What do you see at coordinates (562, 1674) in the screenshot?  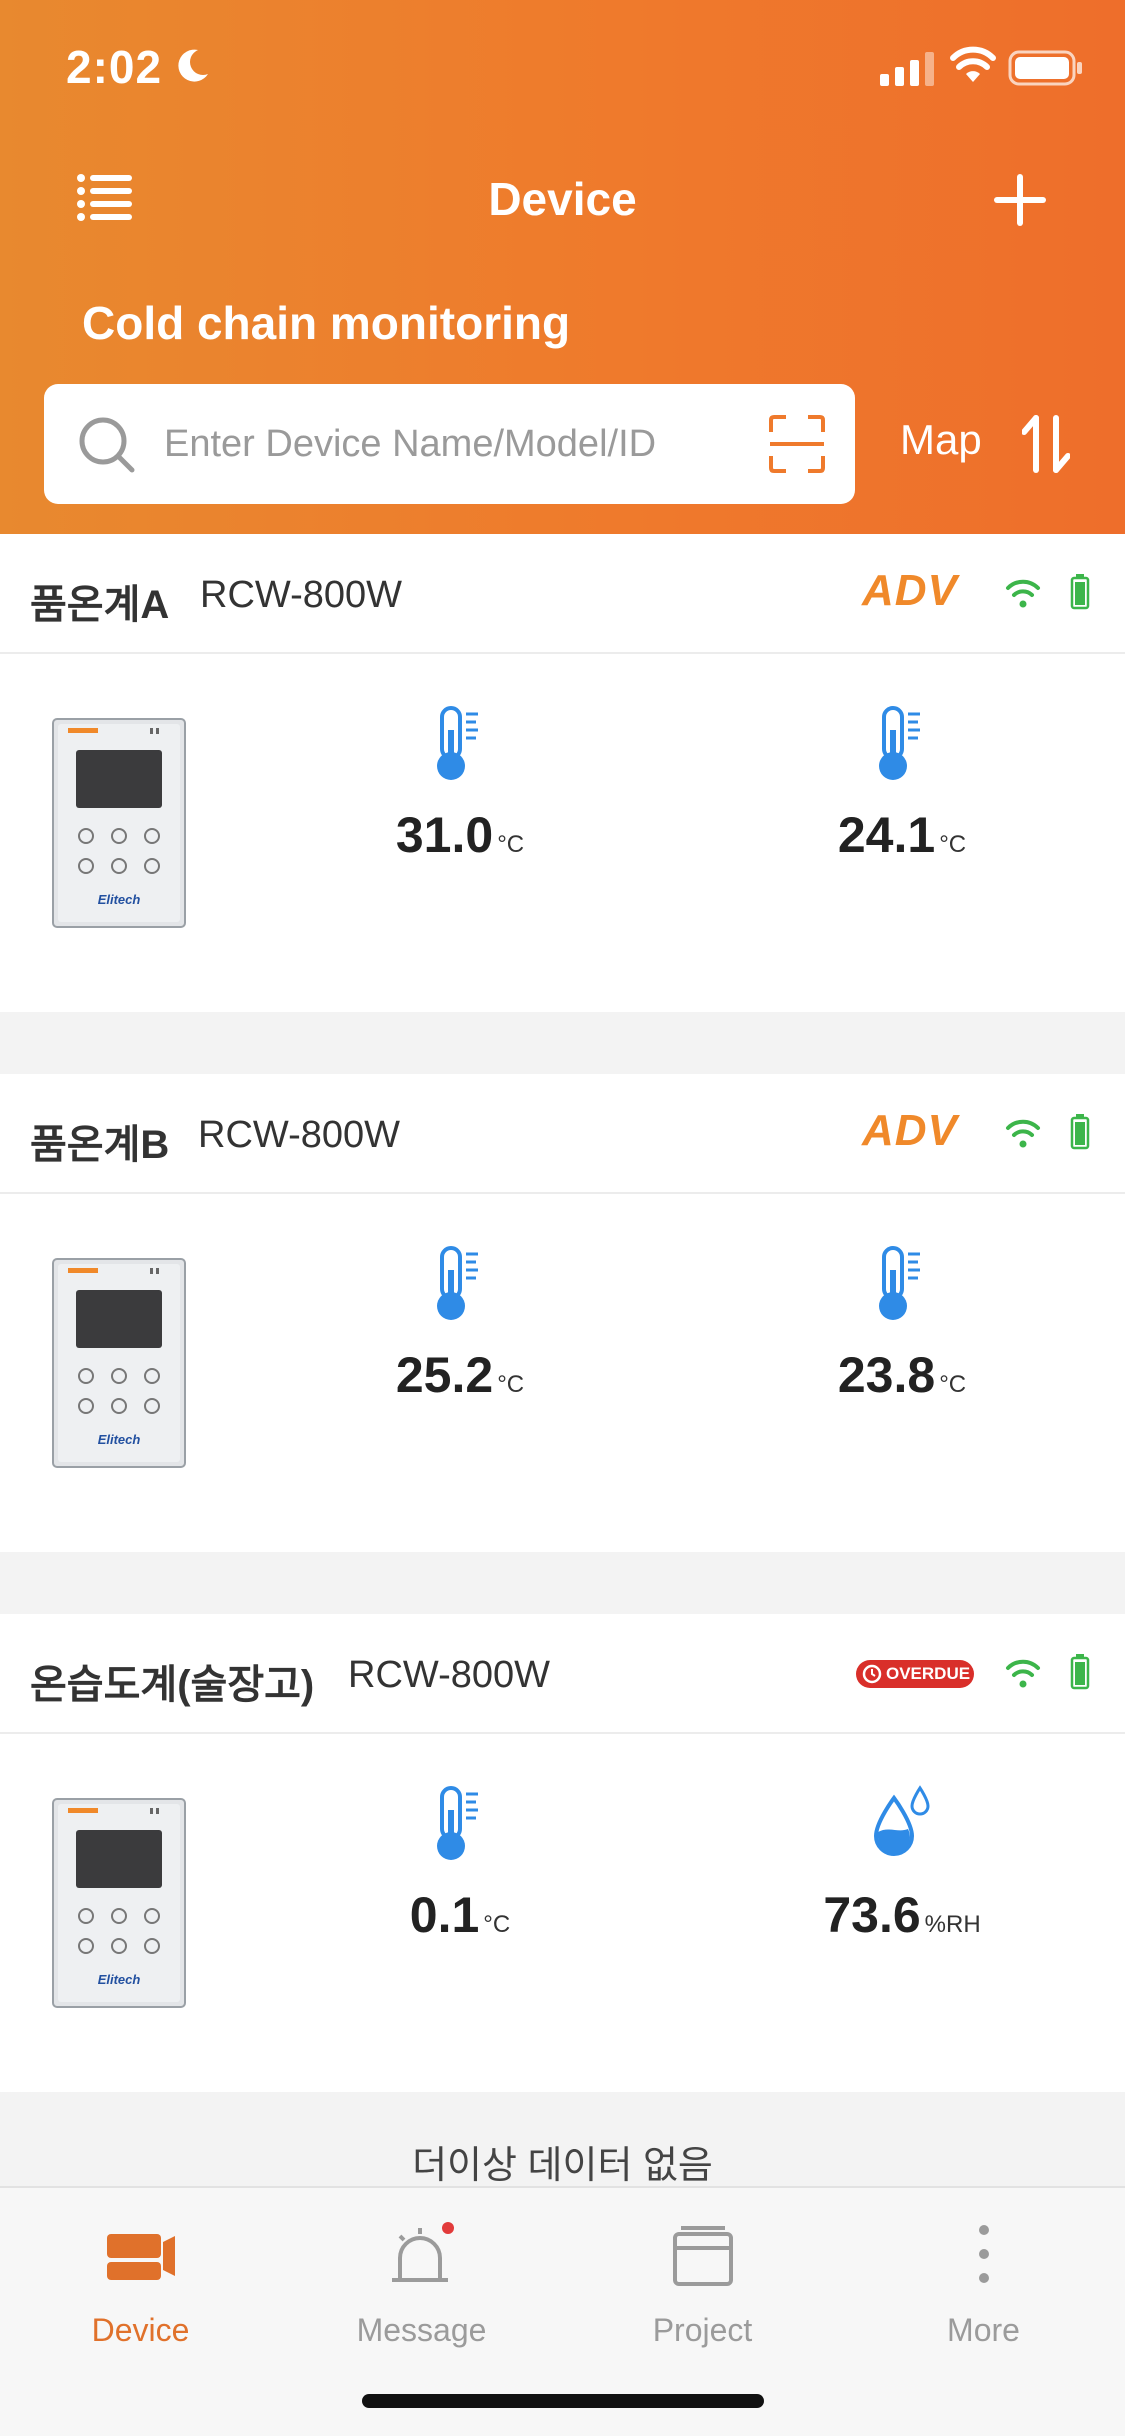 I see `device-card-header: 온습도계(술장고) RCW-800W OVERDUE` at bounding box center [562, 1674].